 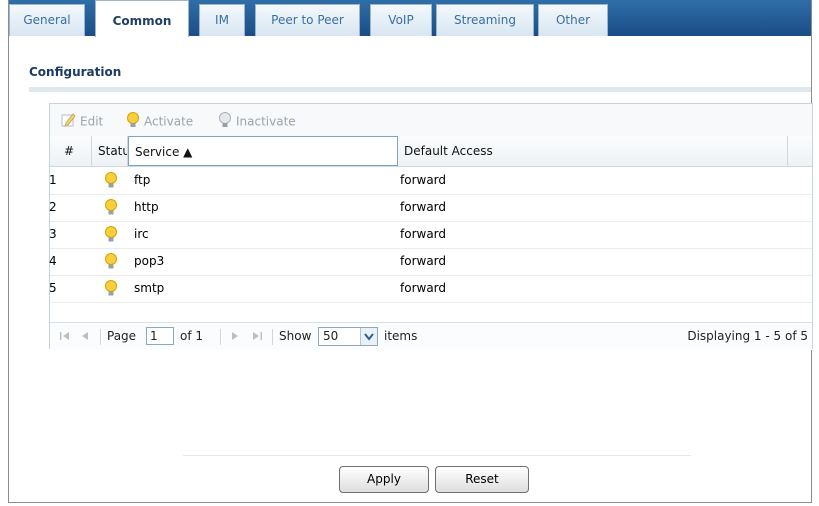 I want to click on page-of-label: of 1, so click(x=192, y=336).